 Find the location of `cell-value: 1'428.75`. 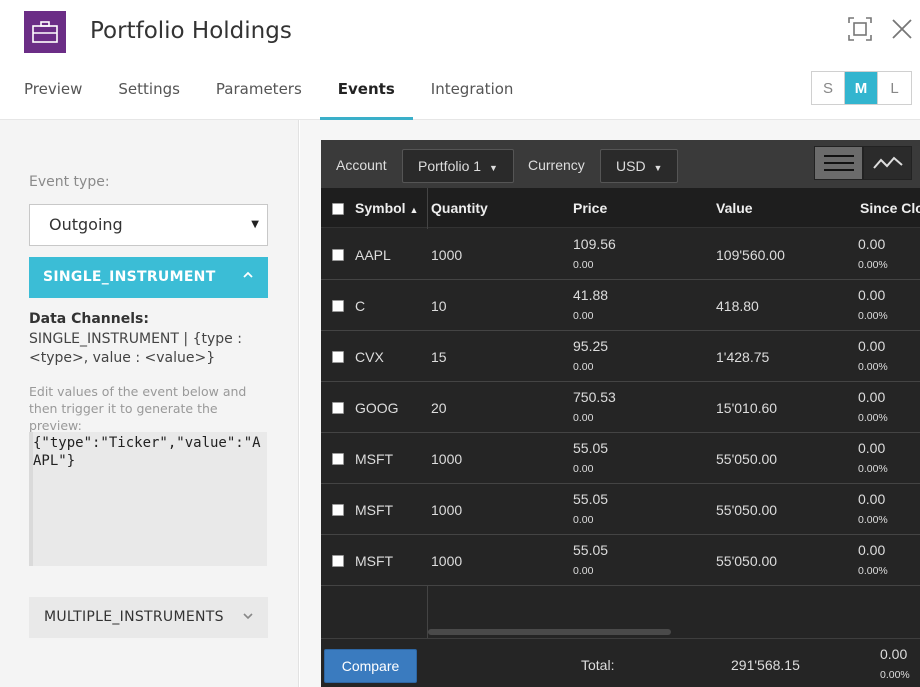

cell-value: 1'428.75 is located at coordinates (743, 357).